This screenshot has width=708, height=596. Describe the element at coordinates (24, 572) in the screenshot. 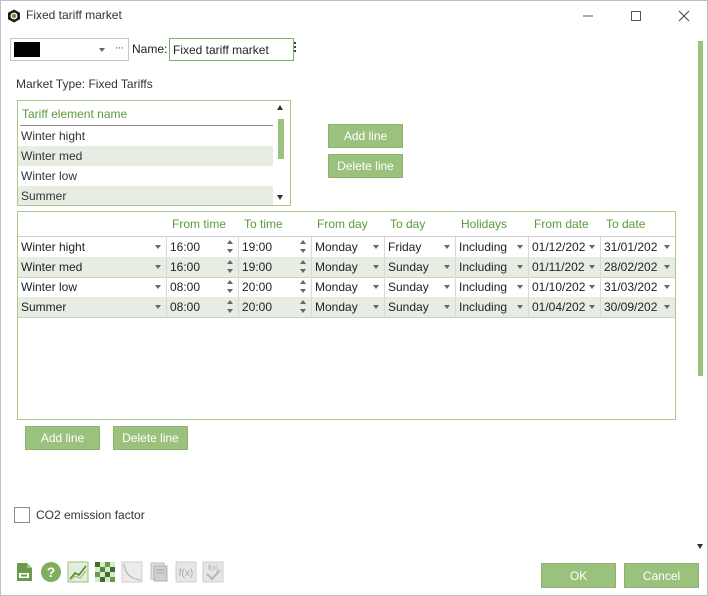

I see `export-icon` at that location.